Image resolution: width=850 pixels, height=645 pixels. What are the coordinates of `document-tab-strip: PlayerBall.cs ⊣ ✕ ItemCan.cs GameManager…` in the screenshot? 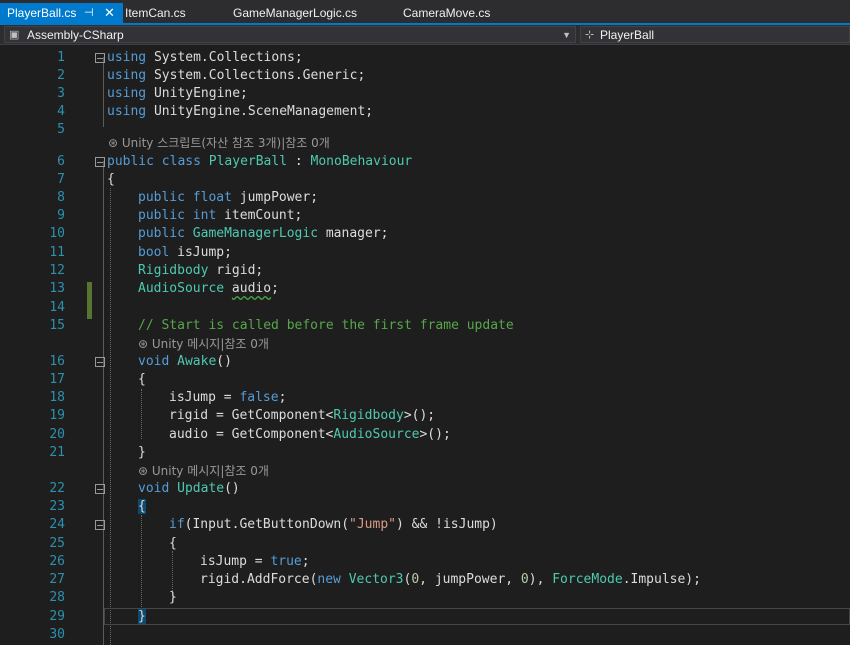 It's located at (425, 12).